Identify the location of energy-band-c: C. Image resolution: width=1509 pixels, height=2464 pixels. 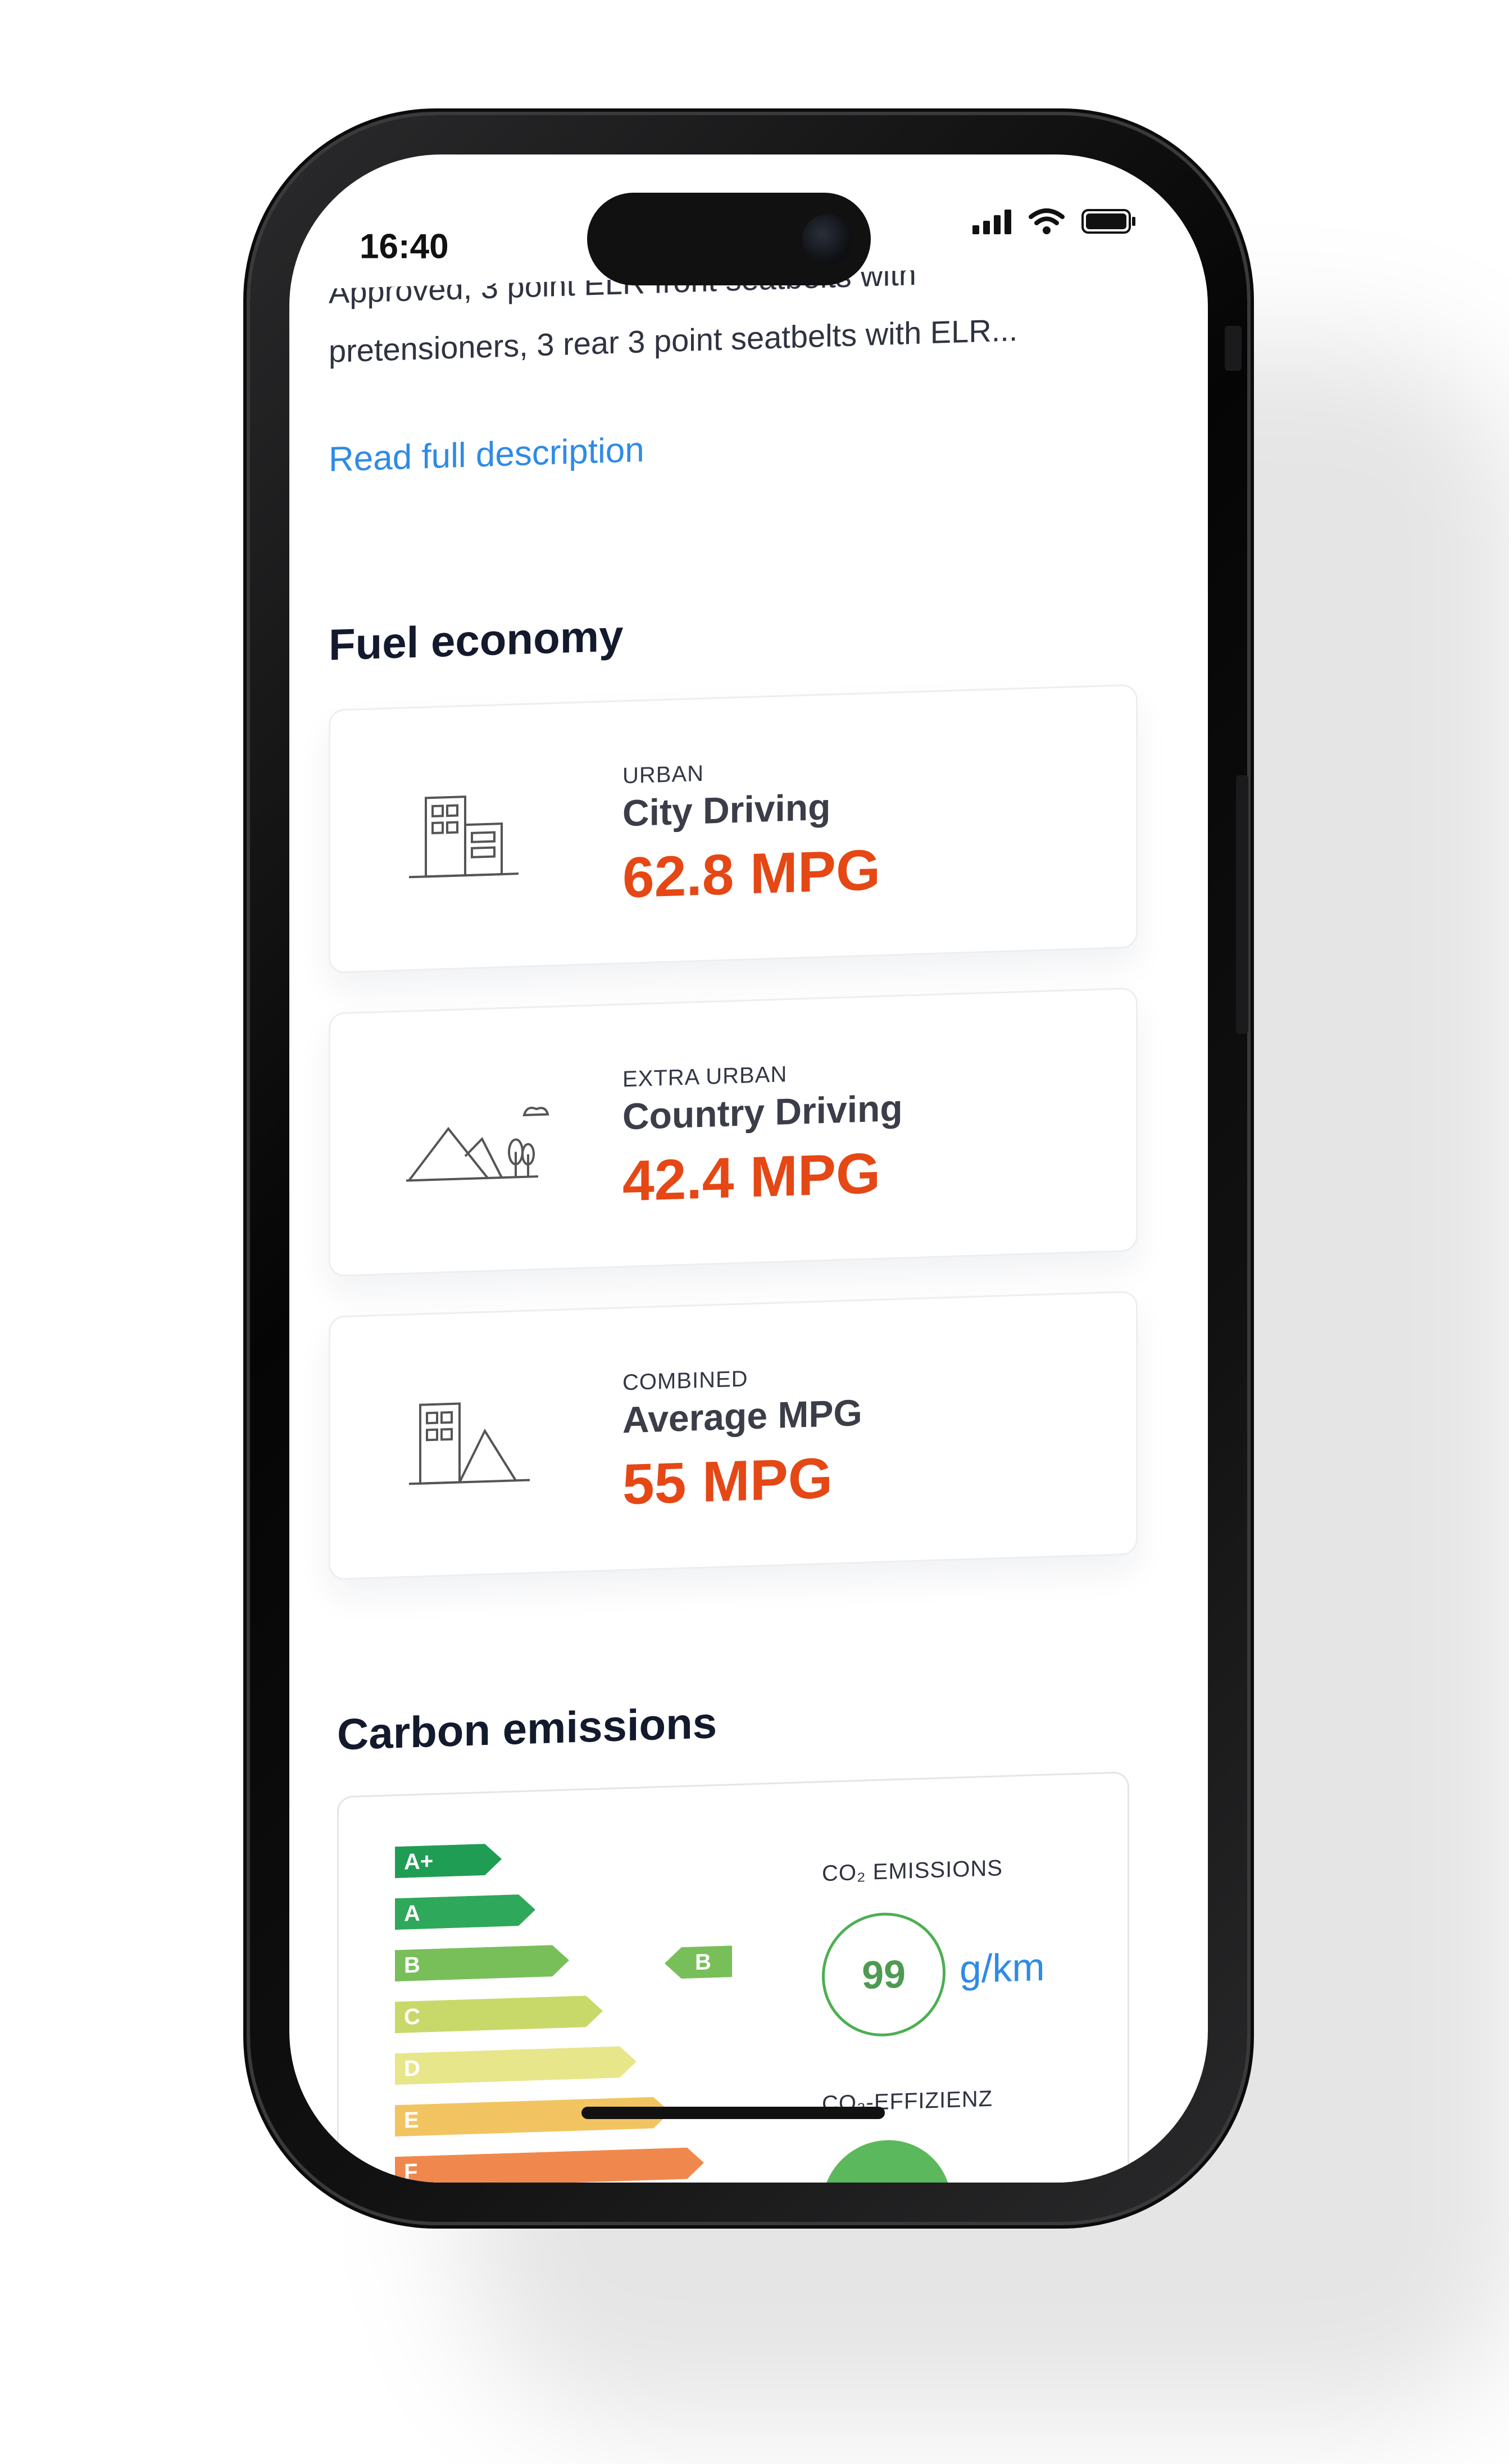
(499, 2014).